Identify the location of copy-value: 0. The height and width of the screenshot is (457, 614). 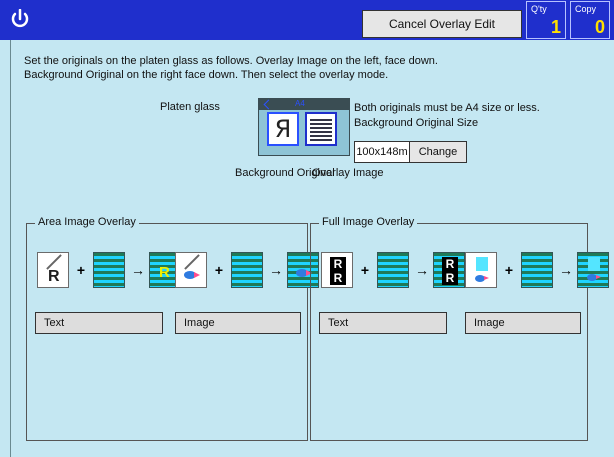
(599, 27).